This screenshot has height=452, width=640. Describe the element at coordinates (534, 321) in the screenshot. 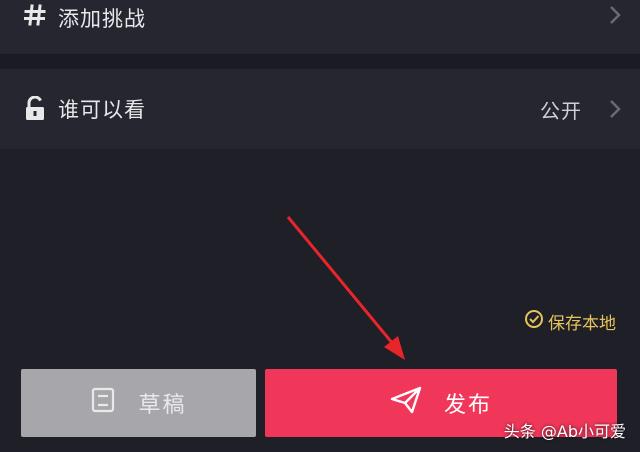

I see `check-circle-icon` at that location.